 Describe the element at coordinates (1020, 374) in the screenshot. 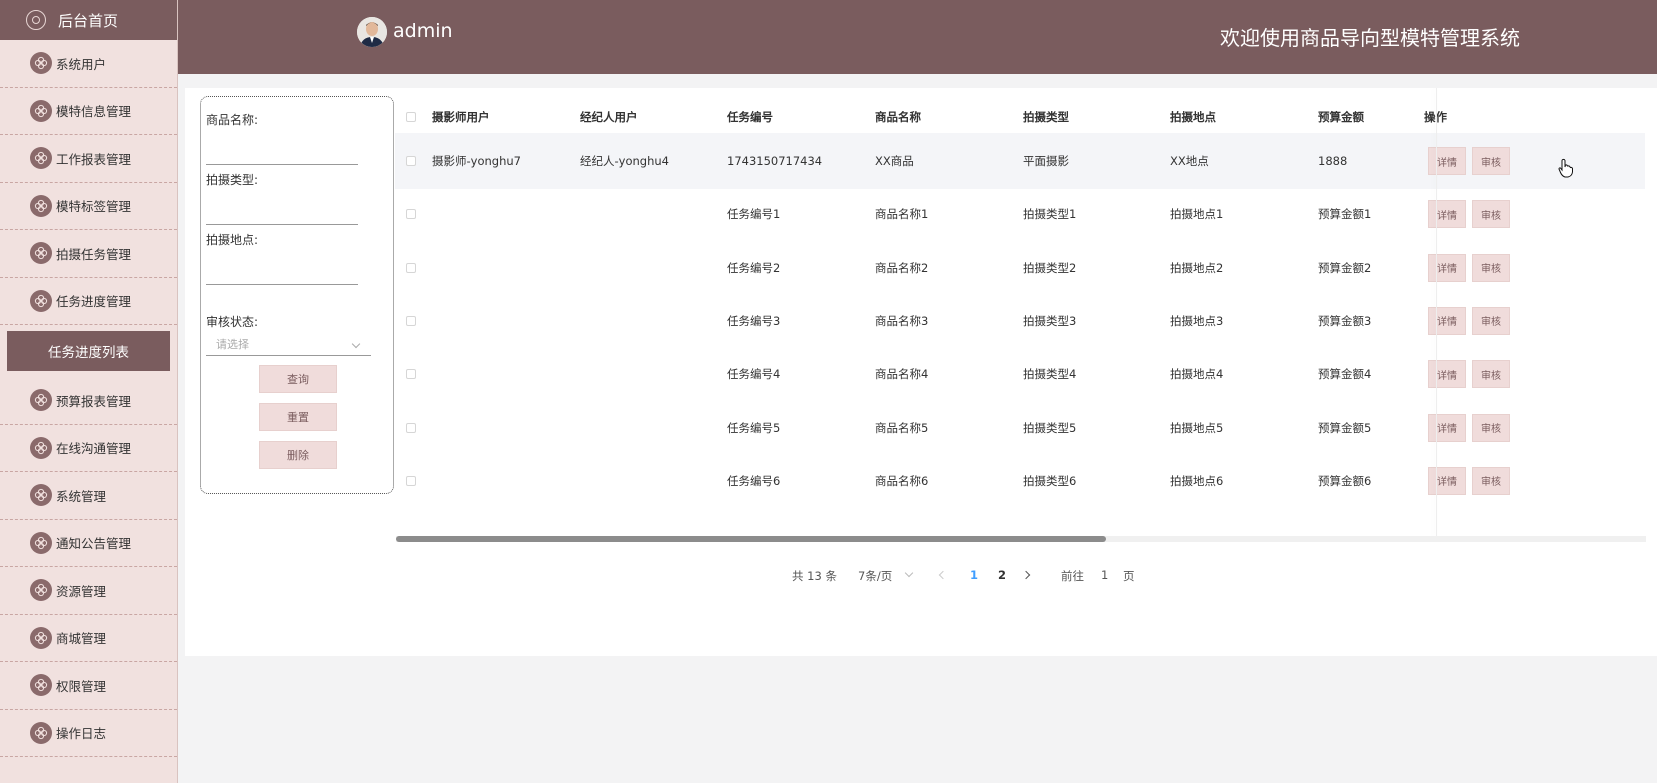

I see `table-row: 任务编号4 商品名称4 拍摄类型4 拍摄地点4 预算金额4 详情 审核` at that location.